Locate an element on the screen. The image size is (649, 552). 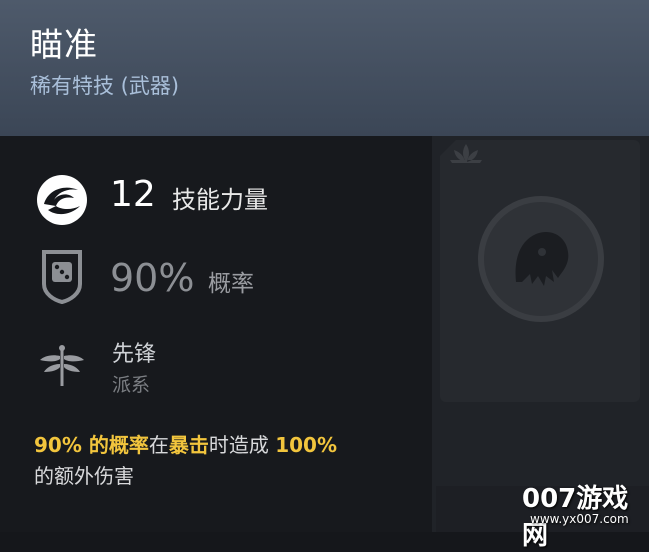
ability-subtitle: 稀有特技 (武器) is located at coordinates (105, 86).